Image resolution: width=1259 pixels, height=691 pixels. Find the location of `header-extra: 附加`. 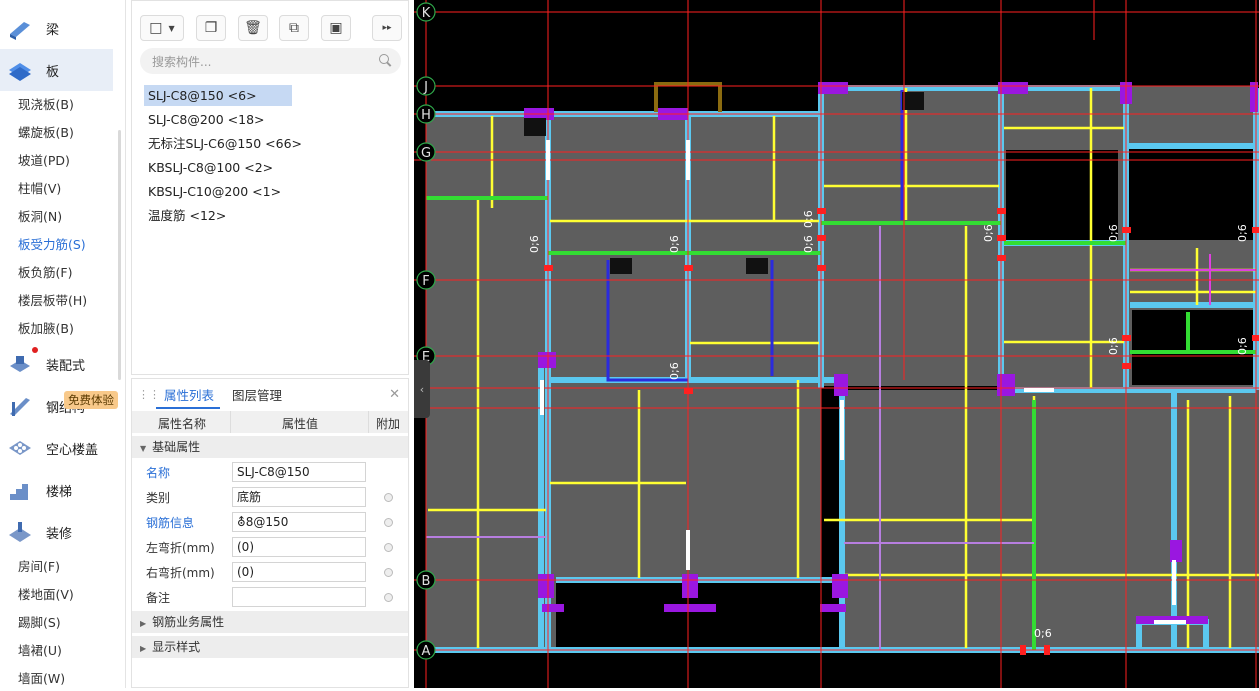

header-extra: 附加 is located at coordinates (388, 424).